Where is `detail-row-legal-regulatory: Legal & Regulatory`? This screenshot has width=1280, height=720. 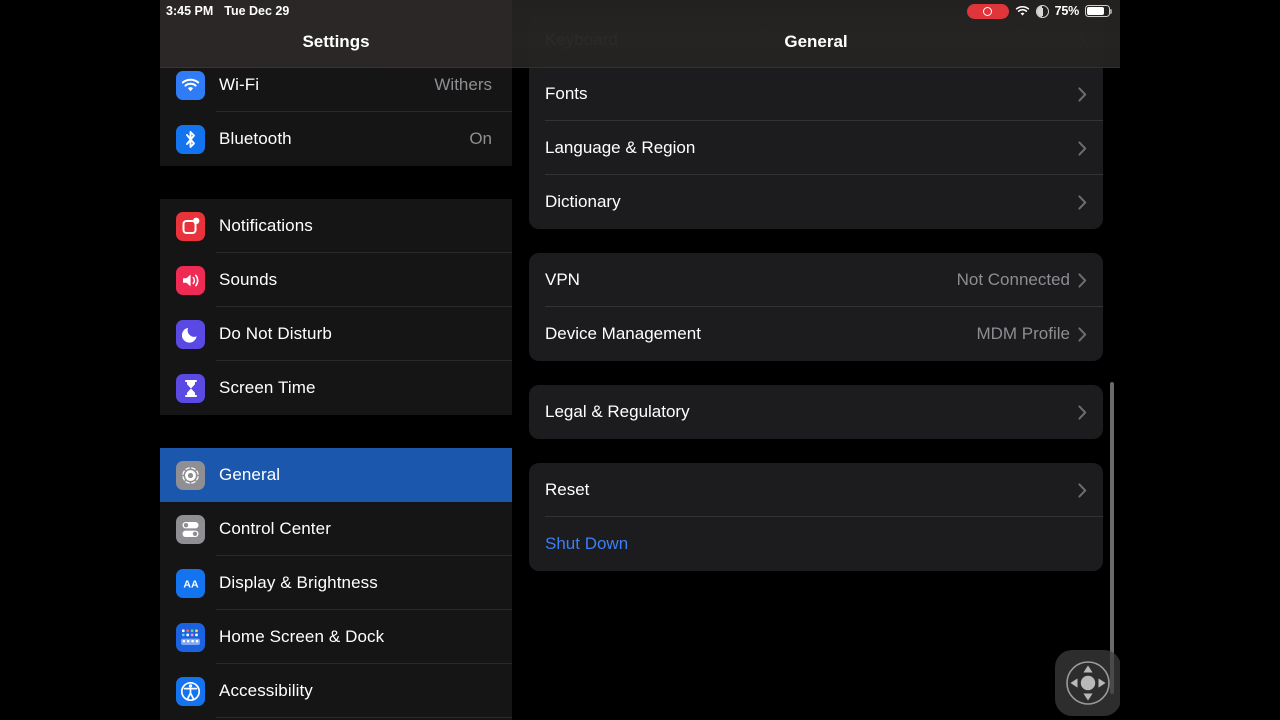
detail-row-legal-regulatory: Legal & Regulatory is located at coordinates (816, 412).